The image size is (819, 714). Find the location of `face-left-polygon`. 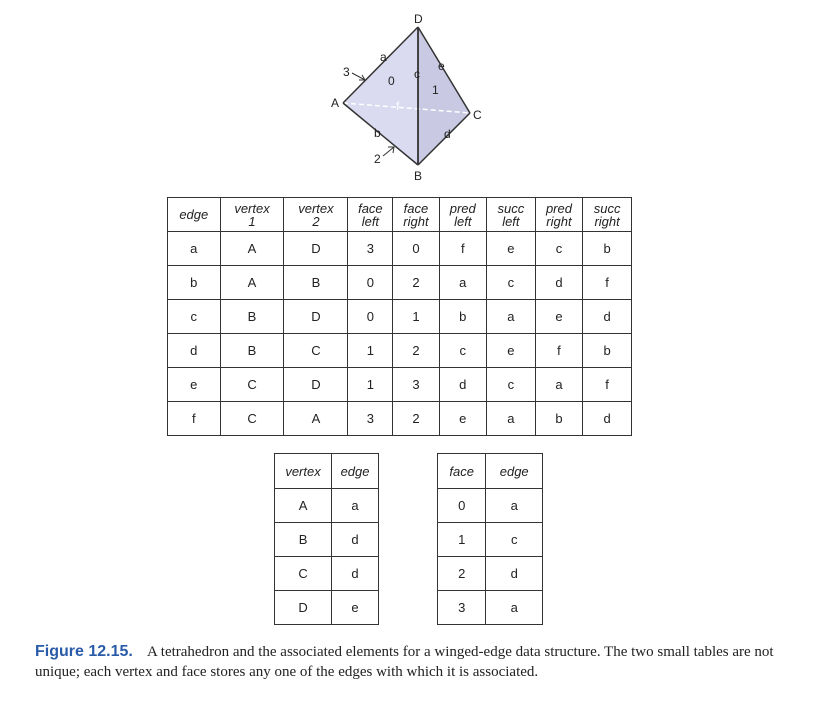

face-left-polygon is located at coordinates (380, 96).